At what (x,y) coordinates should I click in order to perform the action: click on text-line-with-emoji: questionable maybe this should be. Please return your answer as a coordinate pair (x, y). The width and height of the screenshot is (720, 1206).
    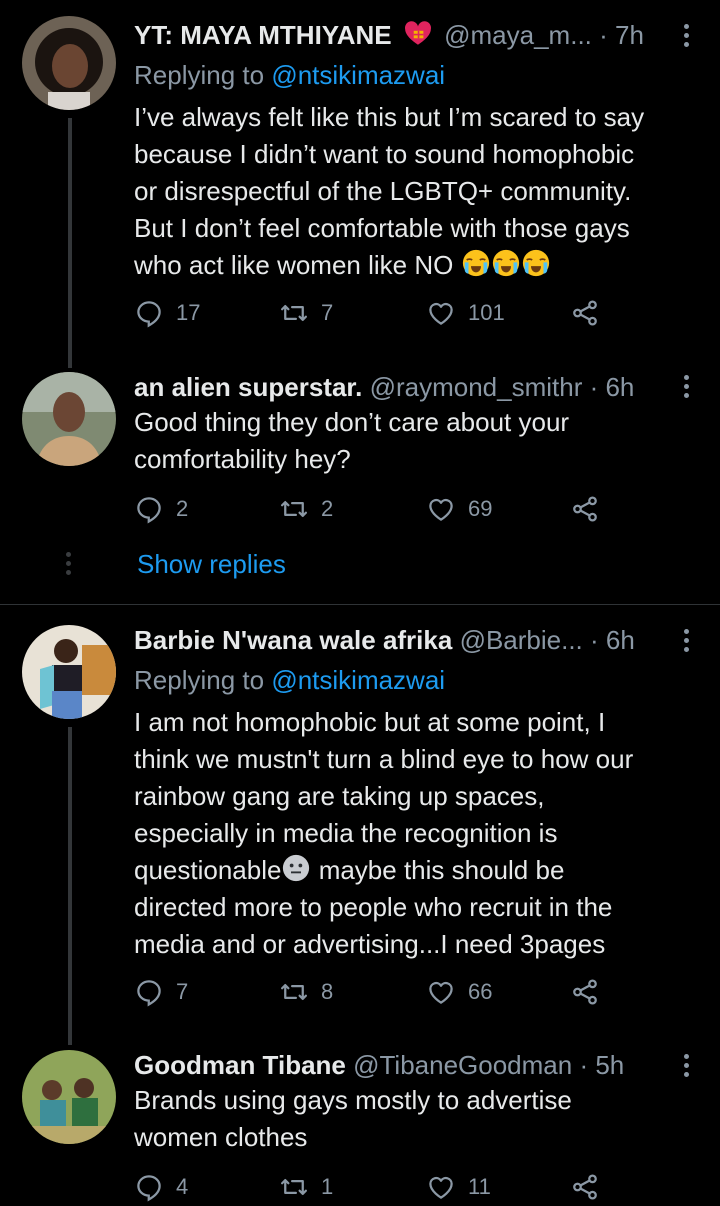
    Looking at the image, I should click on (419, 870).